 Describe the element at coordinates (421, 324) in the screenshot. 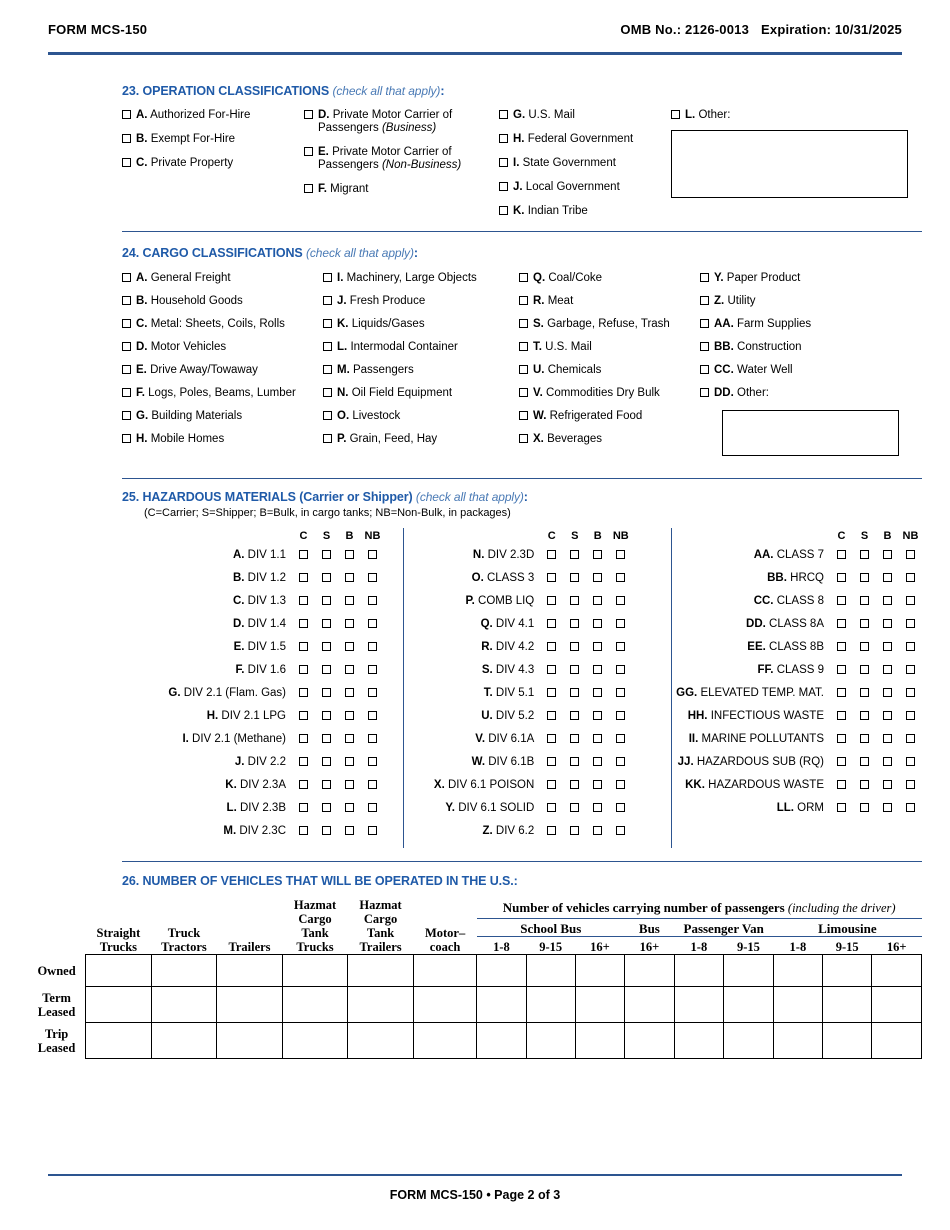

I see `checkbox-item: K. Liquids/Gases` at that location.